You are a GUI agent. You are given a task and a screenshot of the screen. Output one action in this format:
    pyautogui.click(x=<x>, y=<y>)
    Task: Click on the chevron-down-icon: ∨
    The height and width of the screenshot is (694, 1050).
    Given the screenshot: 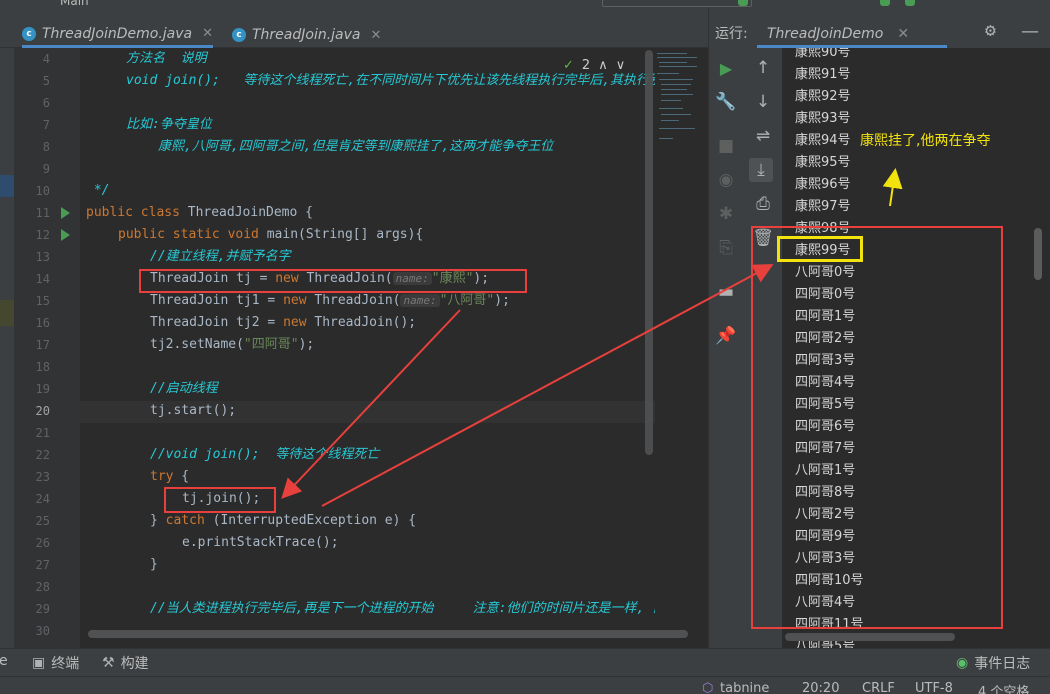 What is the action you would take?
    pyautogui.click(x=621, y=65)
    